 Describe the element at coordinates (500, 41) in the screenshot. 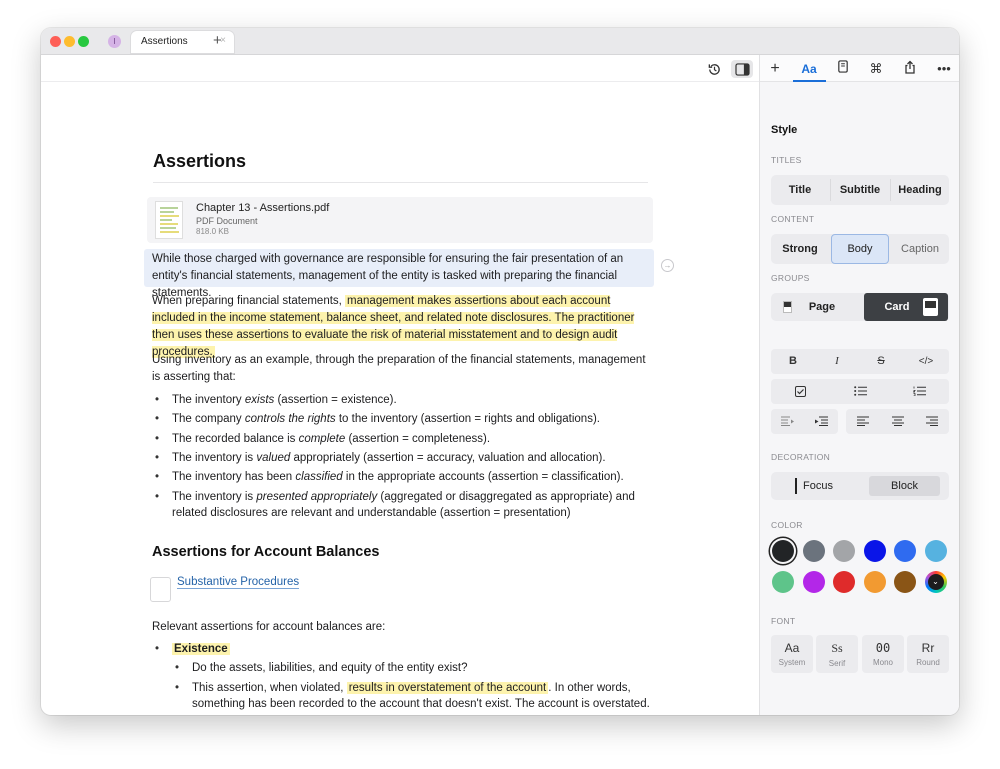

I see `title-bar: I Assertions × +` at that location.